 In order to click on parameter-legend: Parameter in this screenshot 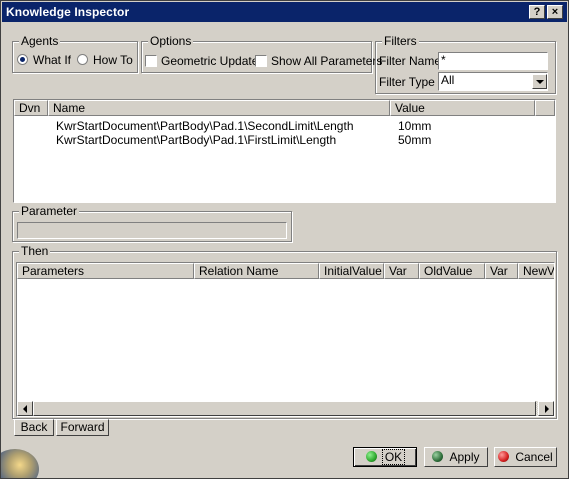, I will do `click(49, 211)`.